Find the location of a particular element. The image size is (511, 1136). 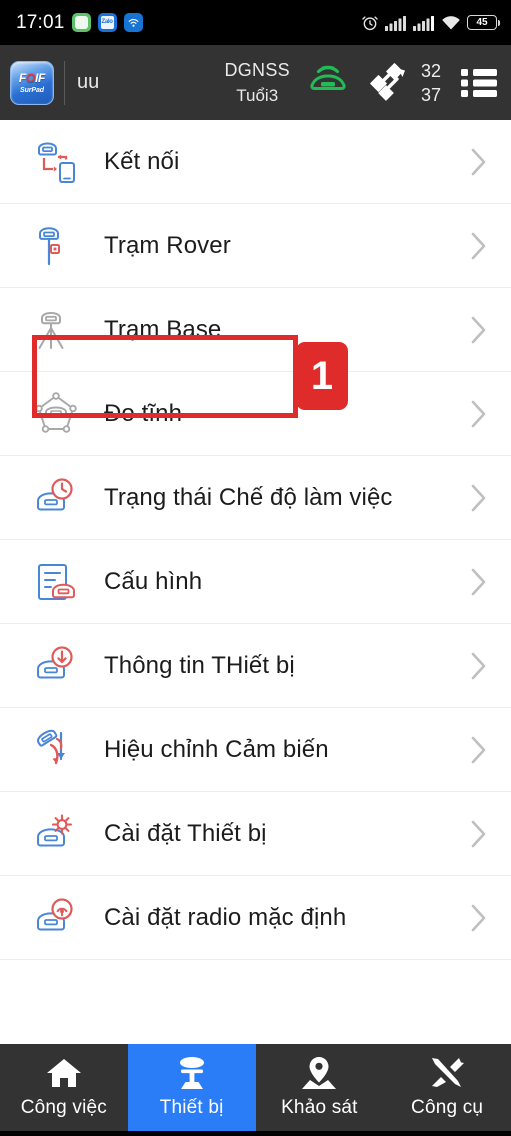

sensor-calibration-icon is located at coordinates (56, 750).